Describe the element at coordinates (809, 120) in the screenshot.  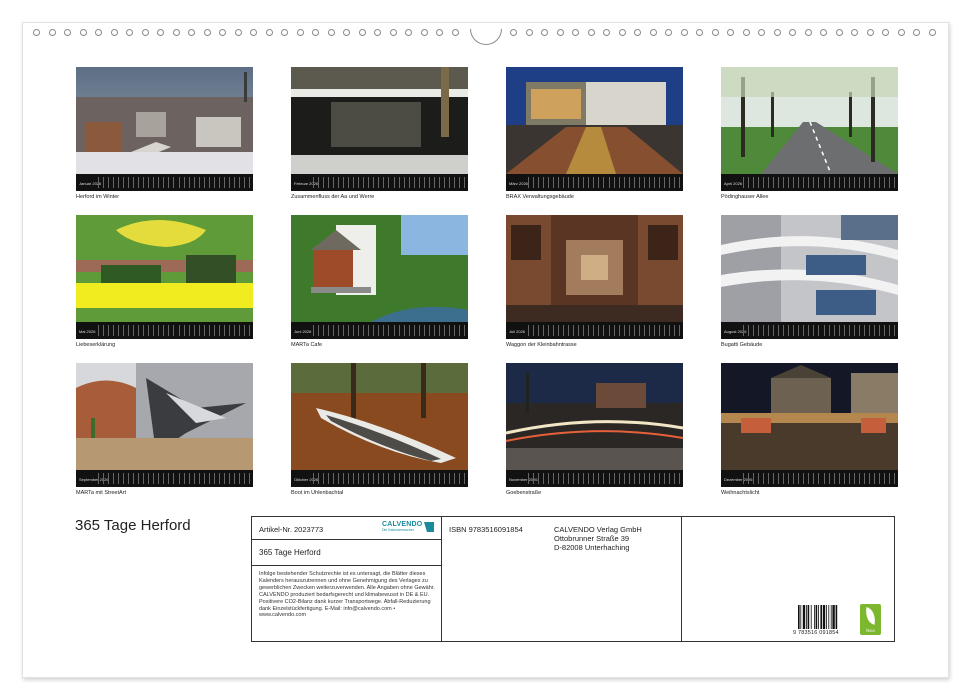
I see `photo-april` at that location.